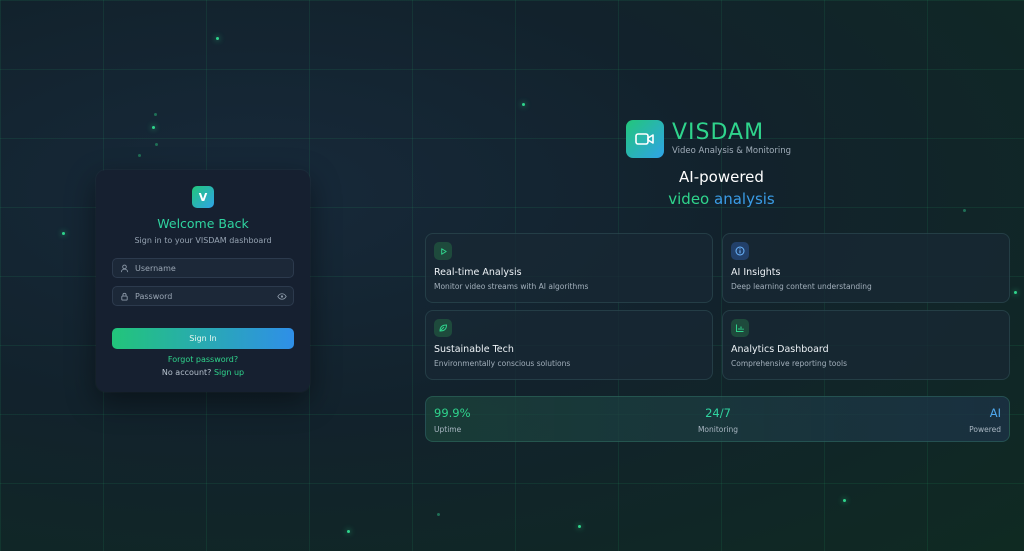 The height and width of the screenshot is (551, 1024). Describe the element at coordinates (732, 151) in the screenshot. I see `brand-tagline: Video Analysis & Monitoring` at that location.